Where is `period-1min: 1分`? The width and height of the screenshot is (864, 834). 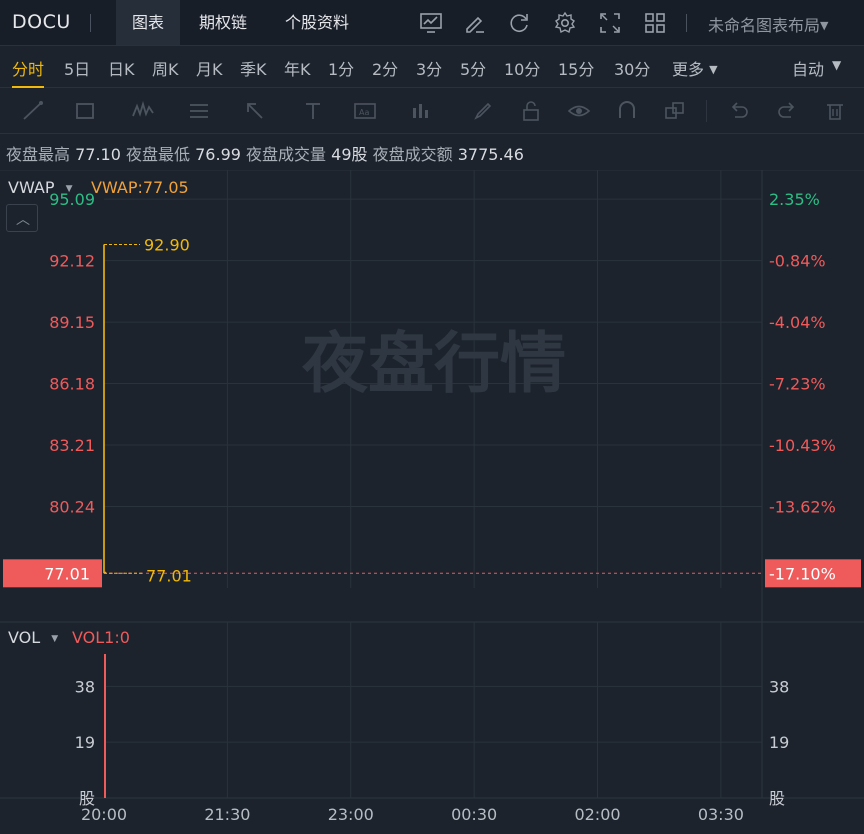
period-1min: 1分 is located at coordinates (341, 68).